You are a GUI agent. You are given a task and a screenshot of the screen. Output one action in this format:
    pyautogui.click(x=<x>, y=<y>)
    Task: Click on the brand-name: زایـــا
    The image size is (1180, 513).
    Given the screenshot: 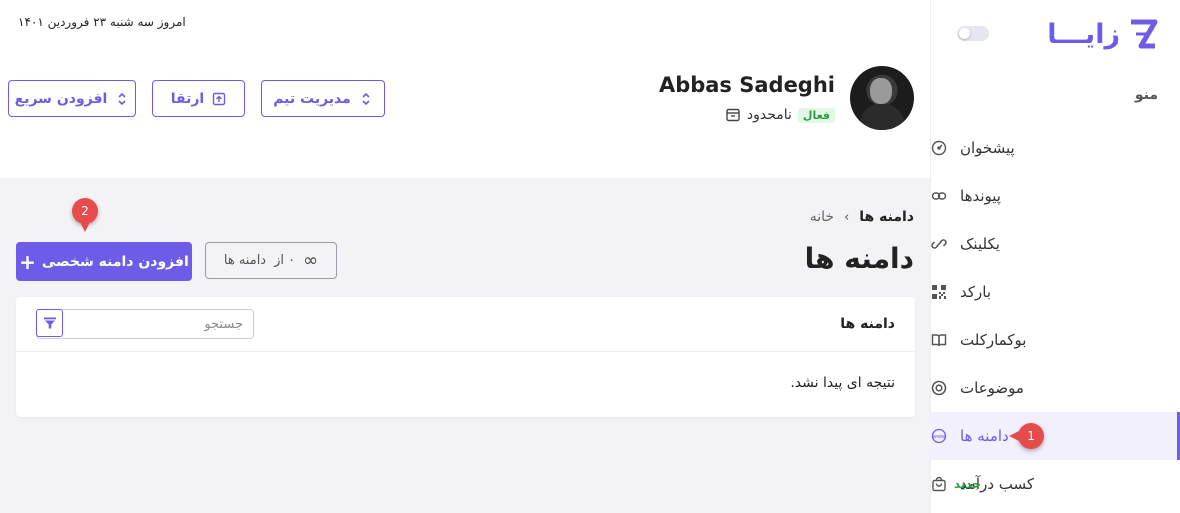 What is the action you would take?
    pyautogui.click(x=1083, y=34)
    